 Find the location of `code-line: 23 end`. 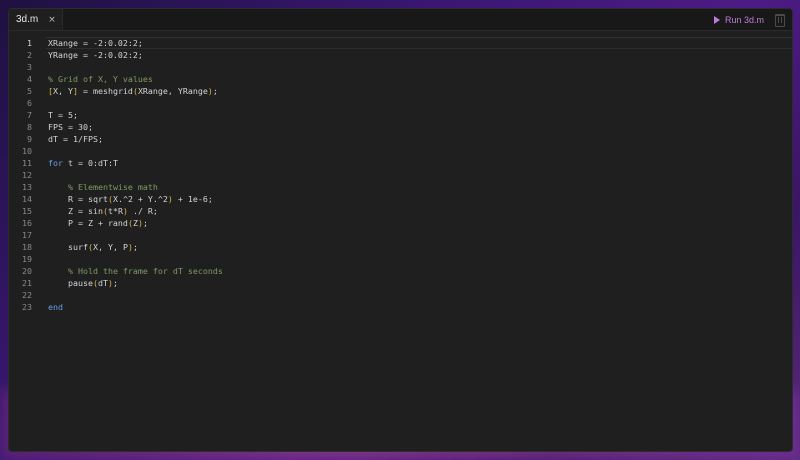

code-line: 23 end is located at coordinates (400, 307).